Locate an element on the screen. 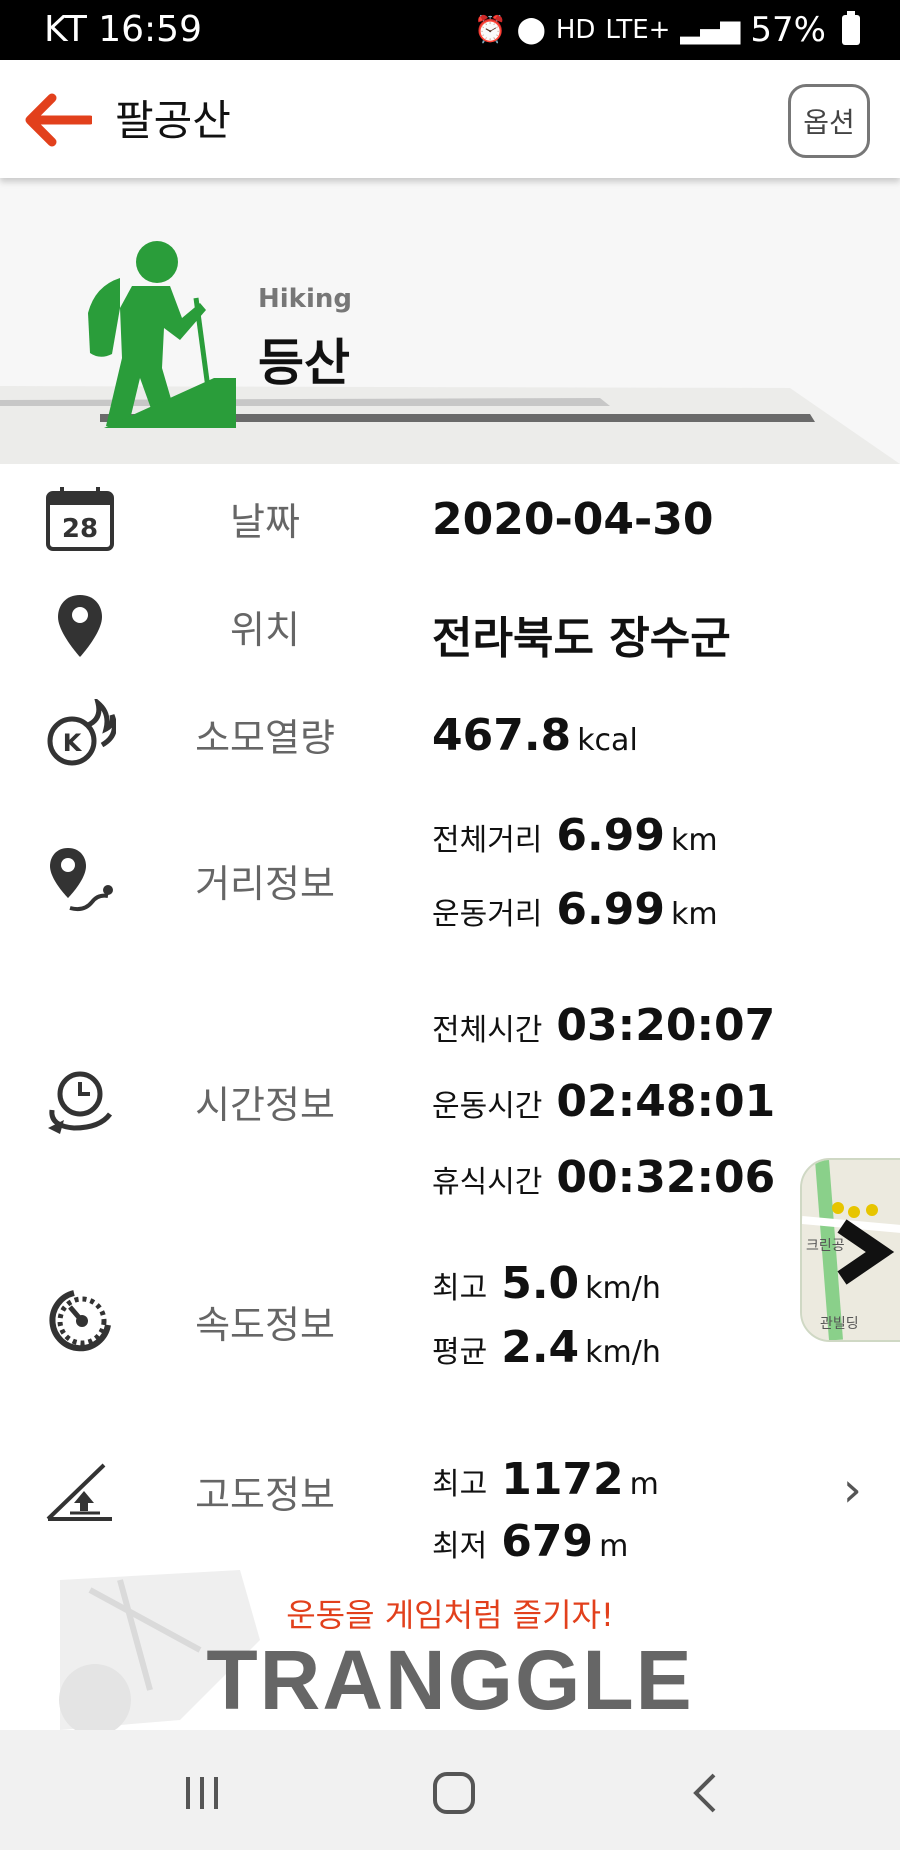 The height and width of the screenshot is (1850, 900). status-bar: KT 16:59 ⏰ ⬤ HD LTE+ ▂▄▆ 57% is located at coordinates (450, 30).